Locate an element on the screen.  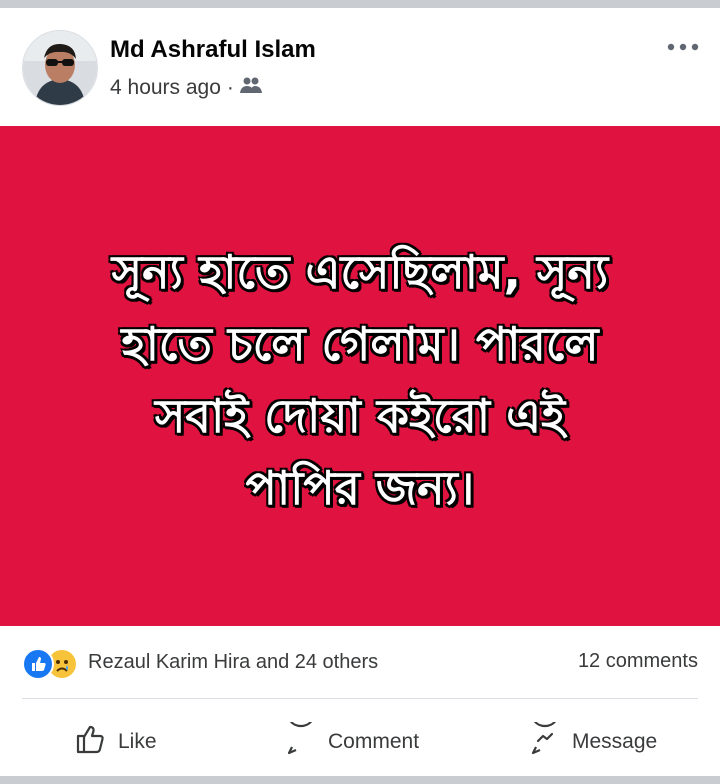
more-options-icon is located at coordinates (683, 47).